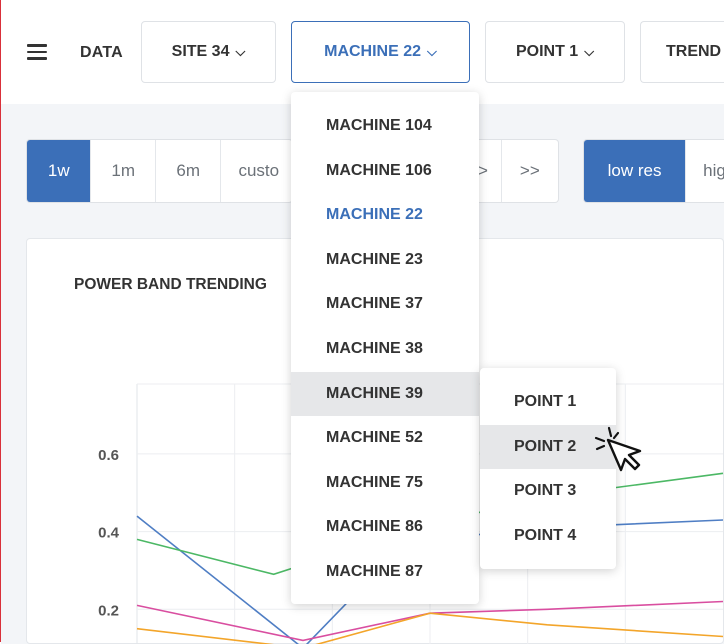 This screenshot has width=724, height=644. I want to click on machine-menu-item: MACHINE 52, so click(385, 438).